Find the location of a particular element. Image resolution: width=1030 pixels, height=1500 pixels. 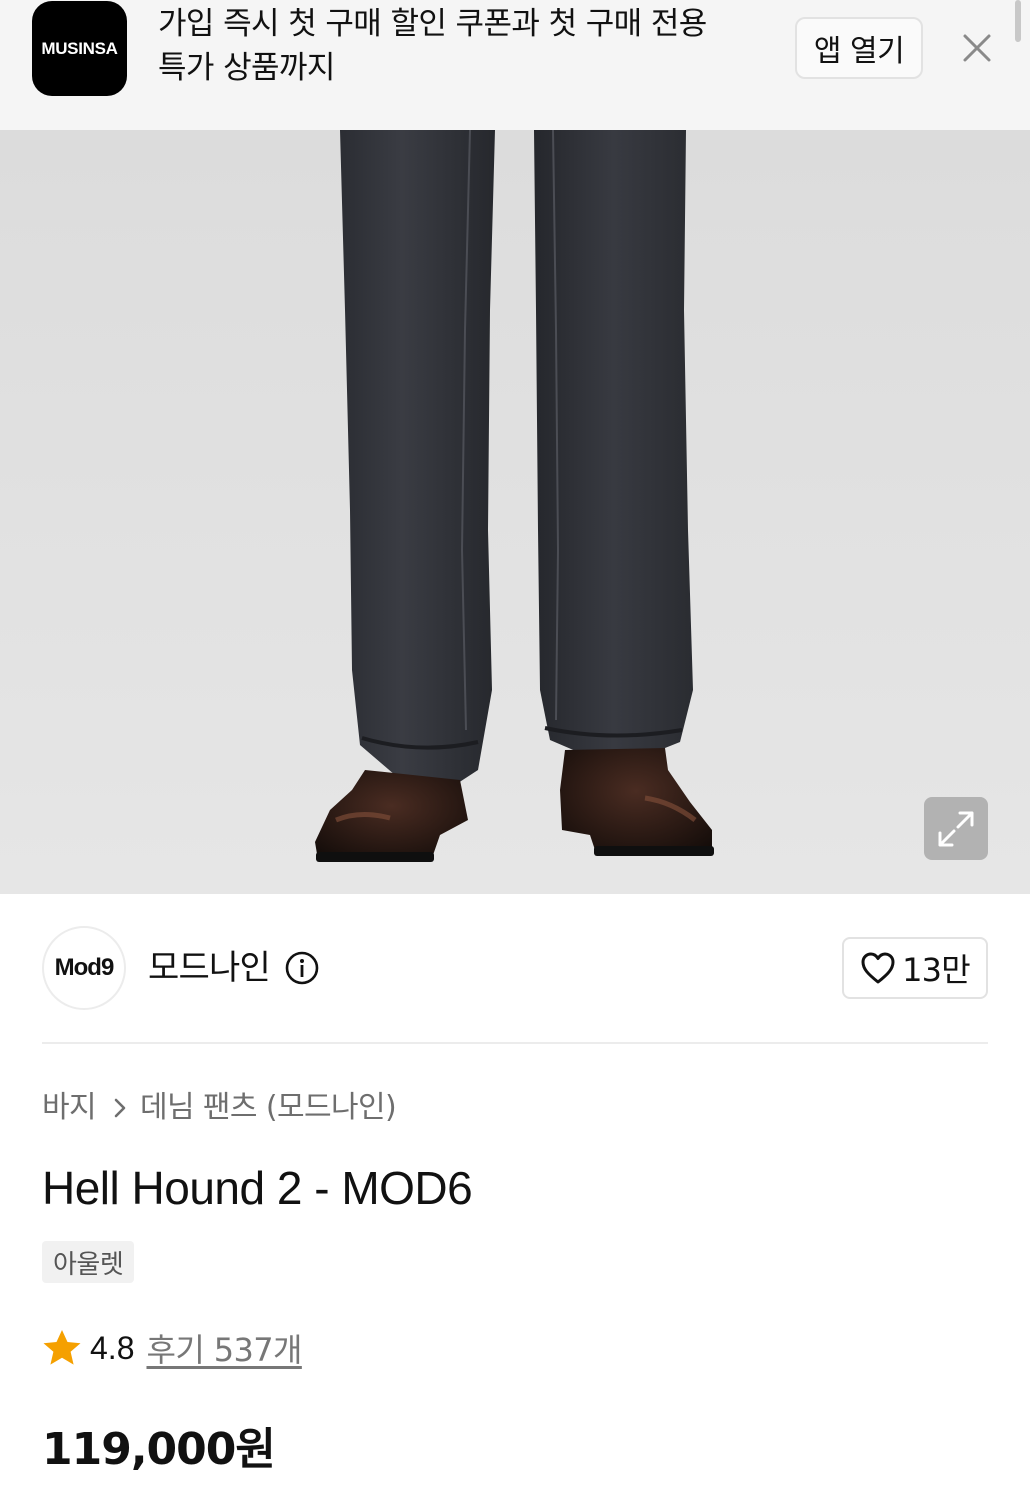

close-icon is located at coordinates (977, 48).